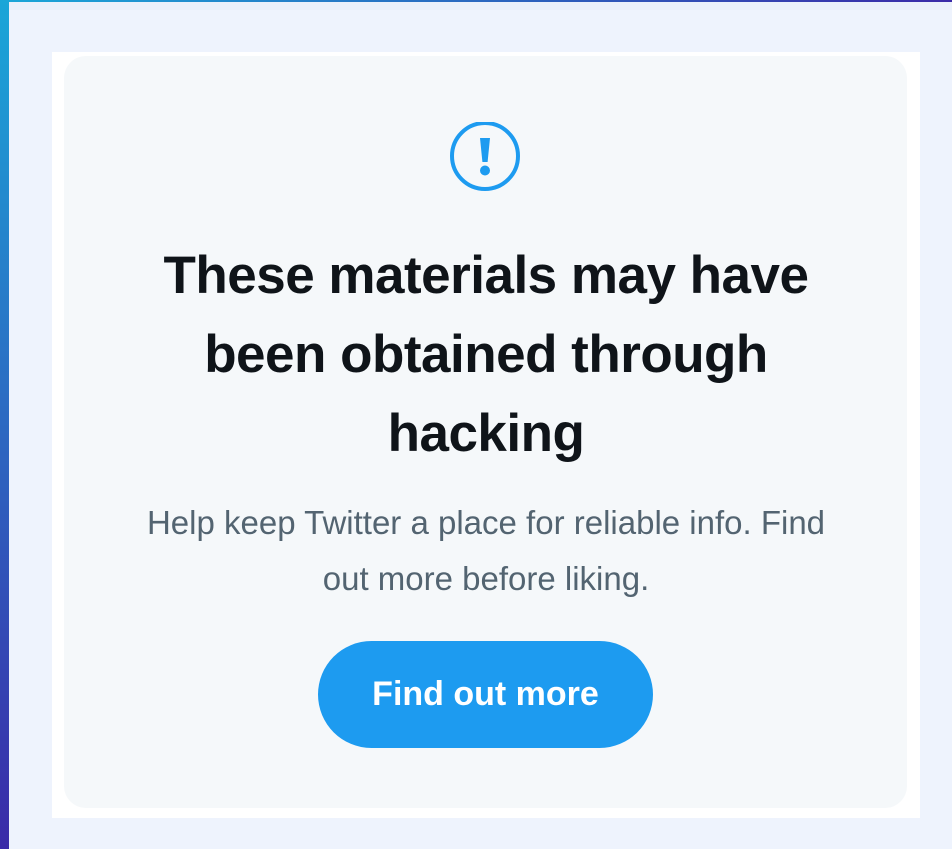  What do you see at coordinates (485, 156) in the screenshot?
I see `alert-circle-icon` at bounding box center [485, 156].